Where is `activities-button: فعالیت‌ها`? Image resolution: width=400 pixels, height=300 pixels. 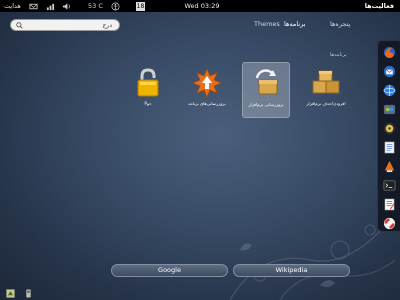
activities-button: فعالیت‌ها is located at coordinates (379, 6).